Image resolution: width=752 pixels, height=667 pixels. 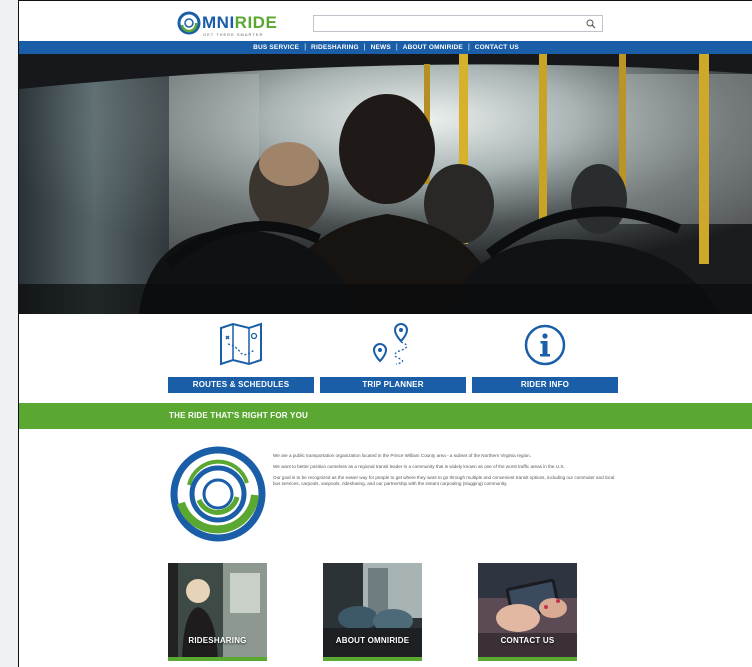 I want to click on logo-swirl-icon, so click(x=189, y=23).